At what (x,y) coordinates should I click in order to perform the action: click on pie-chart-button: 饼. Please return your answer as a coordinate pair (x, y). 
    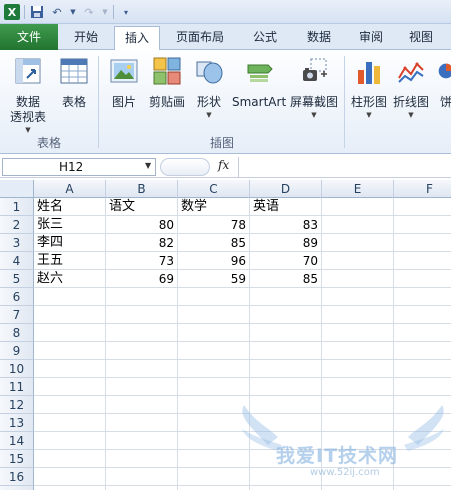
    Looking at the image, I should click on (443, 83).